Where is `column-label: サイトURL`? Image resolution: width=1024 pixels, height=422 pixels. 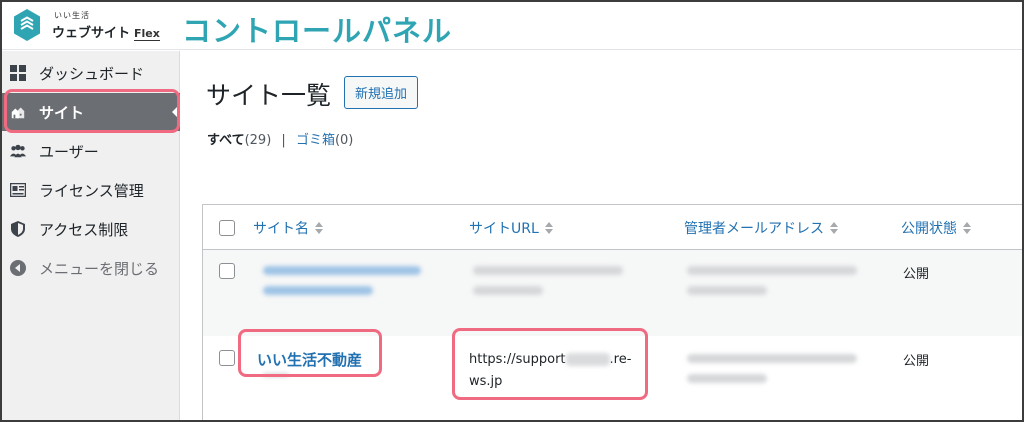 column-label: サイトURL is located at coordinates (504, 229).